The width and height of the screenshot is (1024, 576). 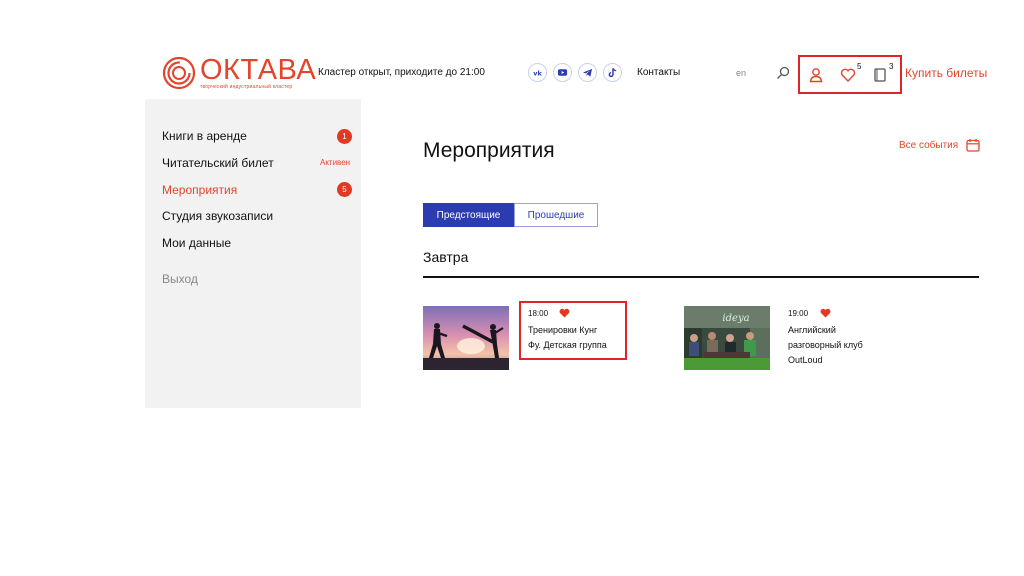 What do you see at coordinates (489, 150) in the screenshot?
I see `page-title: Мероприятия` at bounding box center [489, 150].